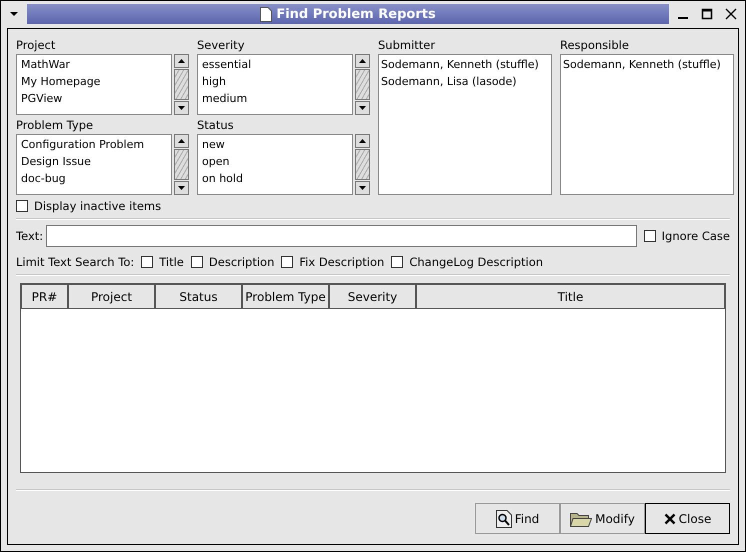 The image size is (746, 552). Describe the element at coordinates (570, 296) in the screenshot. I see `column-header: Title` at that location.